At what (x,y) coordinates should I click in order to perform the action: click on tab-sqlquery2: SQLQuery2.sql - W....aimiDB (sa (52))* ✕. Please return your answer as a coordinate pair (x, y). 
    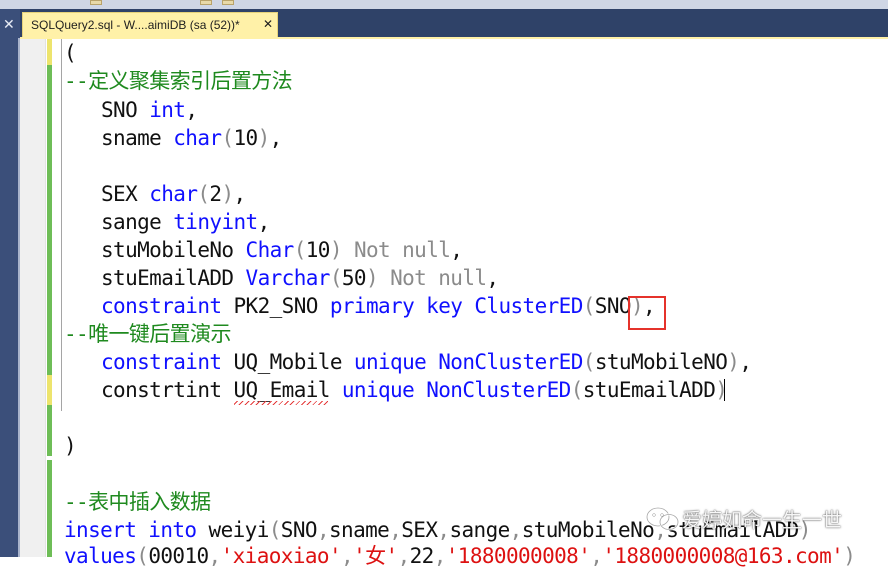
    Looking at the image, I should click on (150, 25).